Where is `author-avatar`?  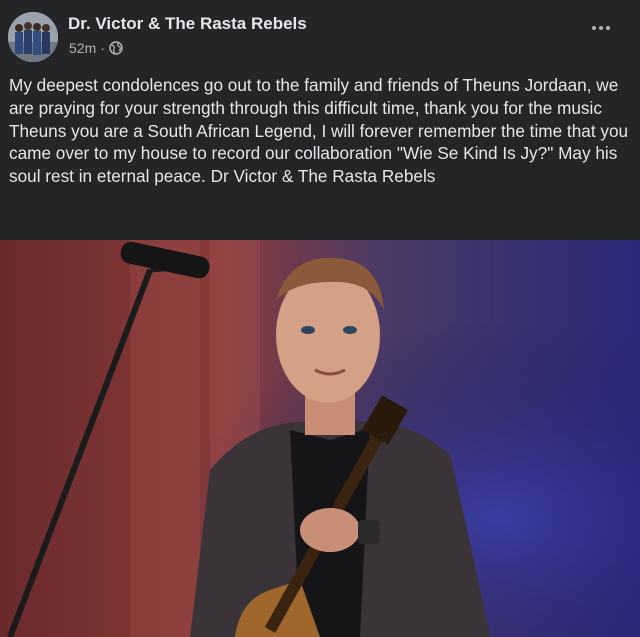 author-avatar is located at coordinates (33, 37).